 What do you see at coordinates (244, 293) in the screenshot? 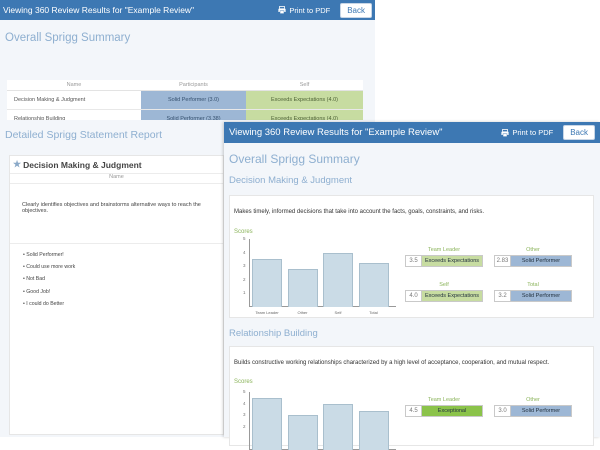
I see `y-tick-label: 1` at bounding box center [244, 293].